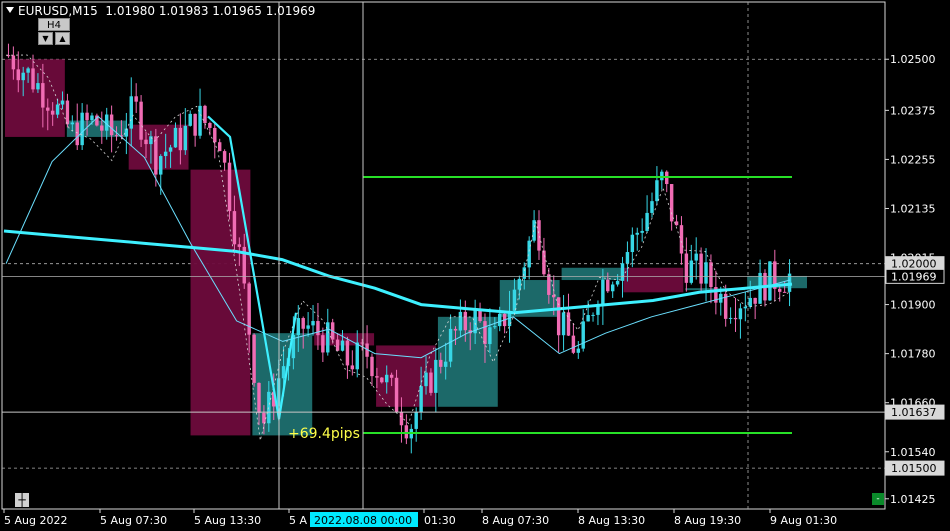 Image resolution: width=950 pixels, height=531 pixels. I want to click on timeframe-button: H4, so click(54, 24).